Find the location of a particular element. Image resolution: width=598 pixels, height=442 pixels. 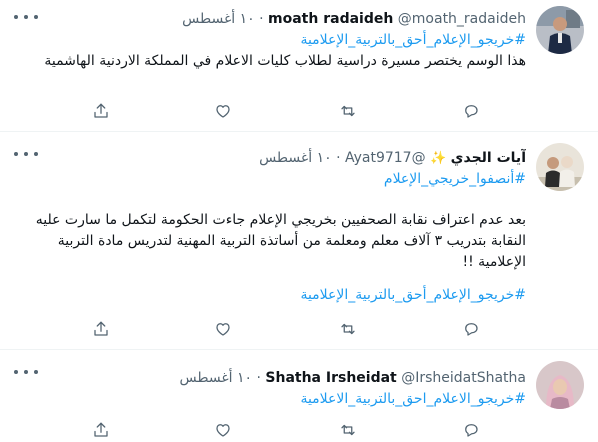

sparkle-icon: ✨ is located at coordinates (438, 158).